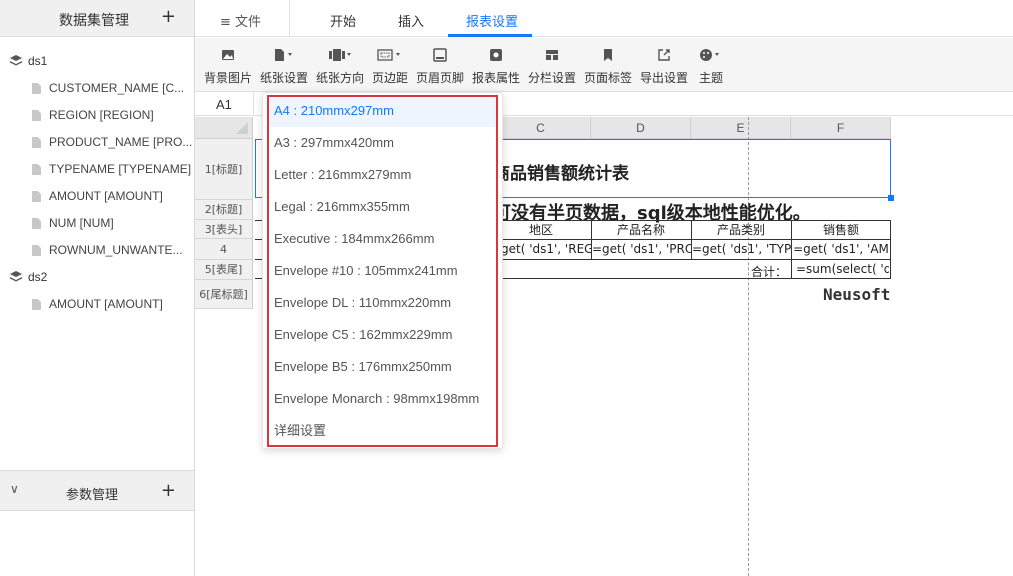  What do you see at coordinates (641, 249) in the screenshot?
I see `table-data-cell: =get( 'ds1', 'PRO` at bounding box center [641, 249].